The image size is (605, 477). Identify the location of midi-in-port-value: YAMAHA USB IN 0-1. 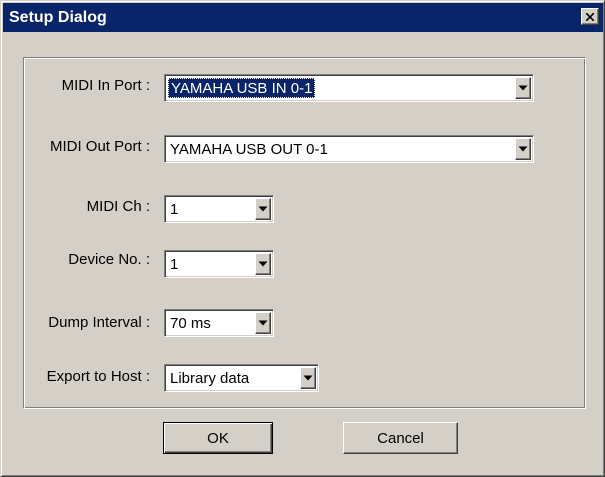
(242, 88).